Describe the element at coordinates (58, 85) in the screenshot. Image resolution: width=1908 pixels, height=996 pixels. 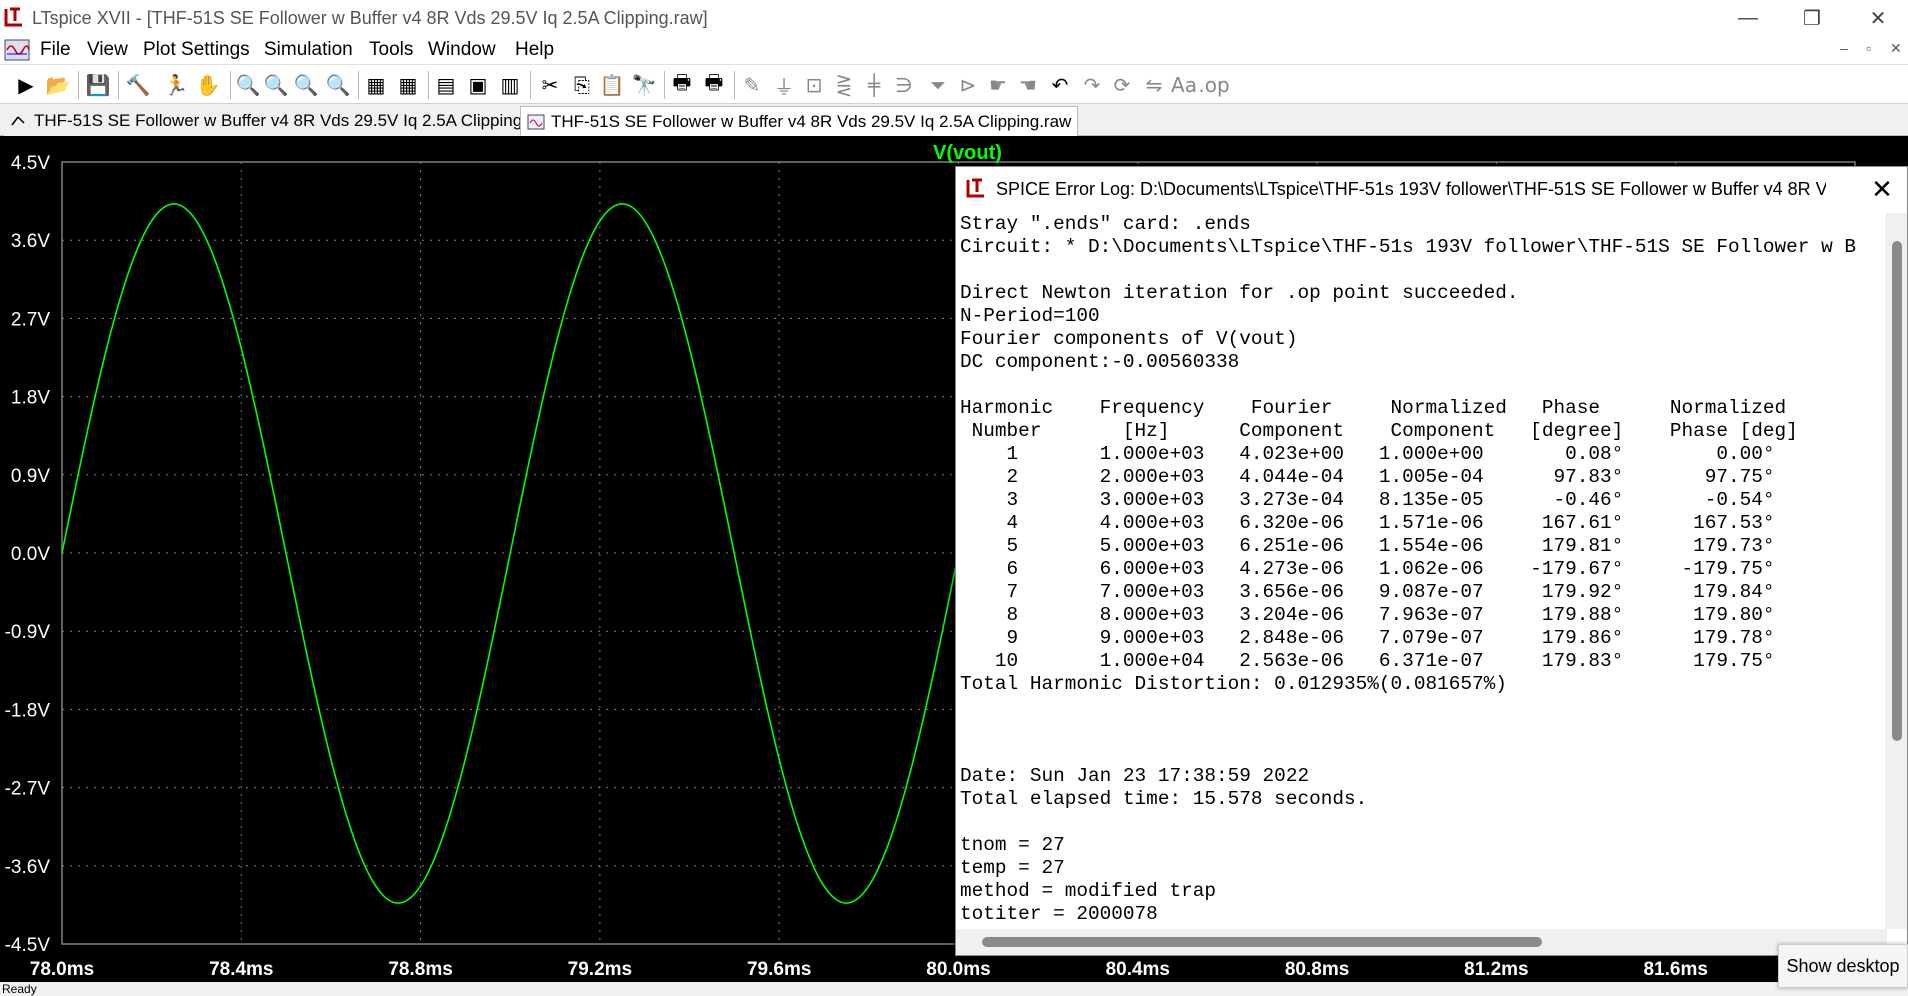
I see `open-folder-icon: 📂` at that location.